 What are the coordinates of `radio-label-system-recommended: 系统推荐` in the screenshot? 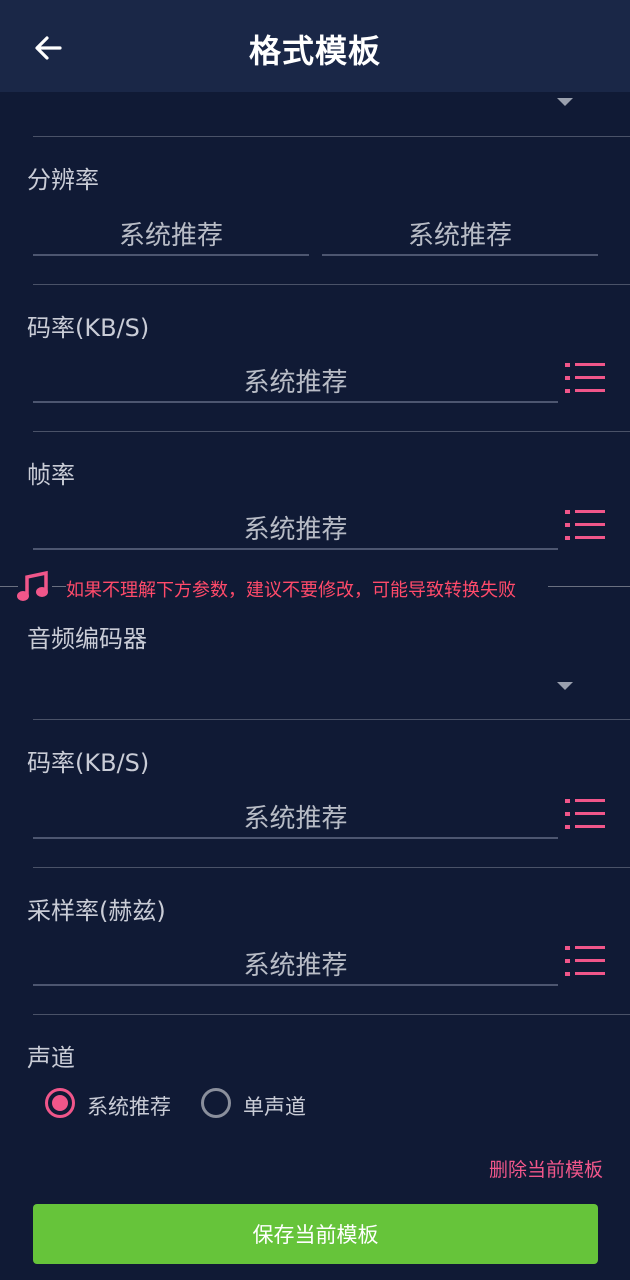 It's located at (129, 1106).